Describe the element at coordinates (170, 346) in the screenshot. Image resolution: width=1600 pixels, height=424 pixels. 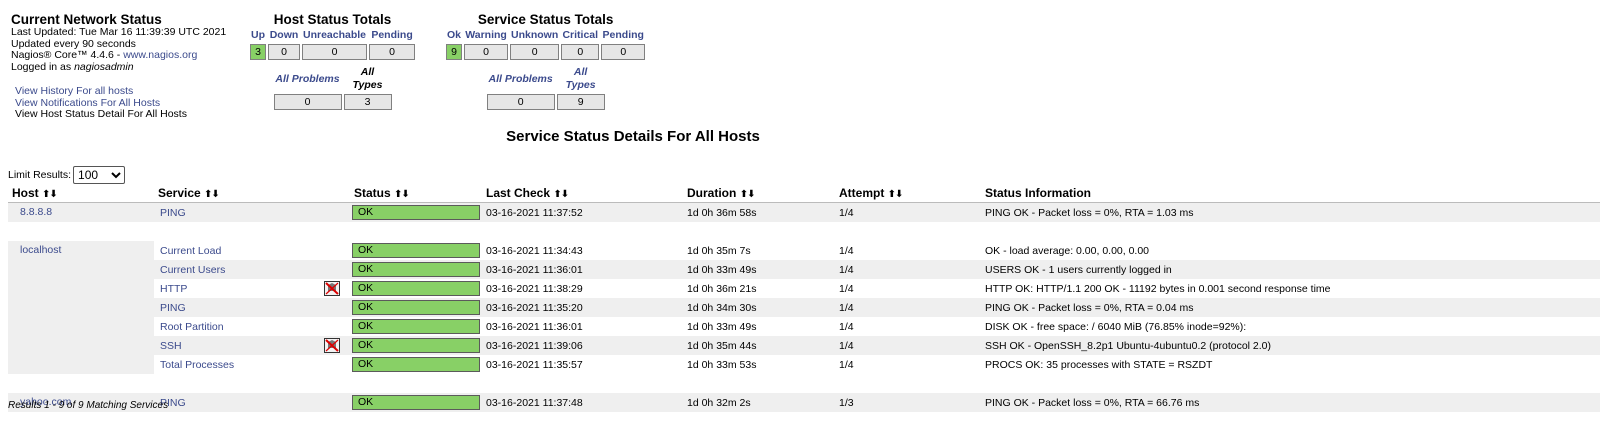
I see `service-link: SSH` at that location.